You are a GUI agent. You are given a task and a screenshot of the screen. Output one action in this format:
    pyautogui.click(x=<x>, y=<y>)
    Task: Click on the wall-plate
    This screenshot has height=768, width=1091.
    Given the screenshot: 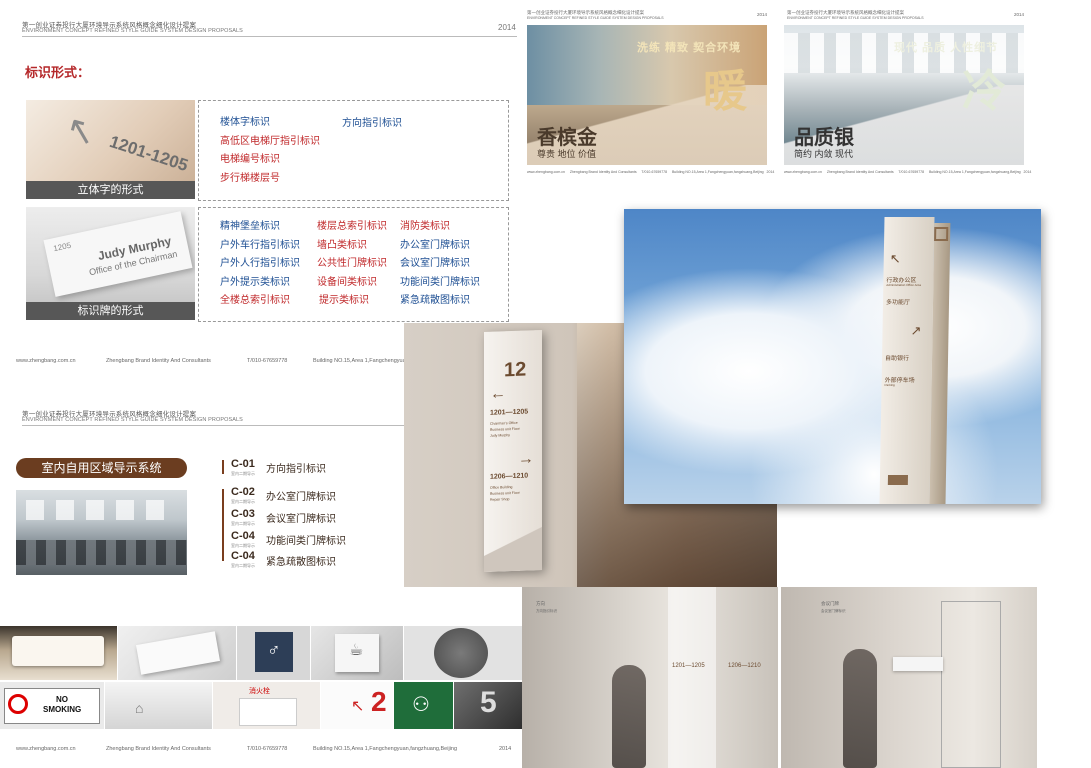 What is the action you would take?
    pyautogui.click(x=178, y=653)
    